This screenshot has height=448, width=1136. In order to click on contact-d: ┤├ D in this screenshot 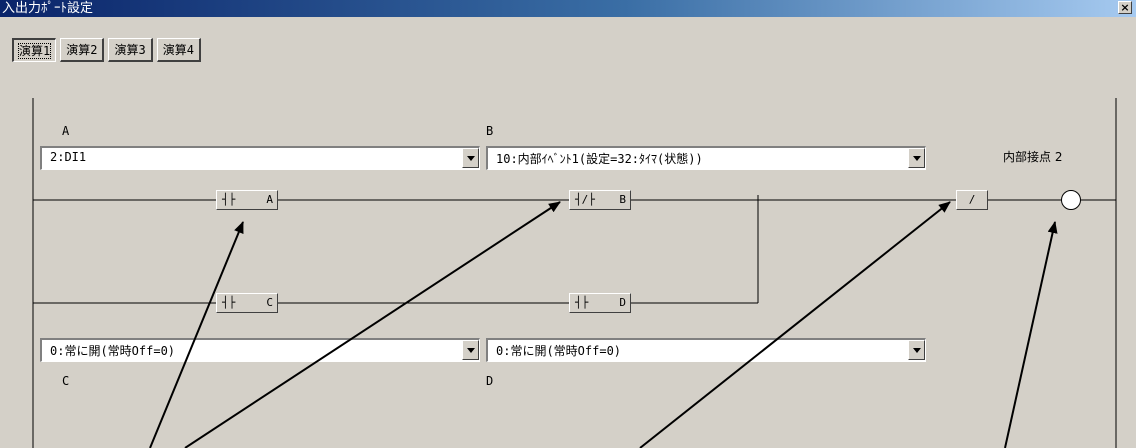, I will do `click(600, 303)`.